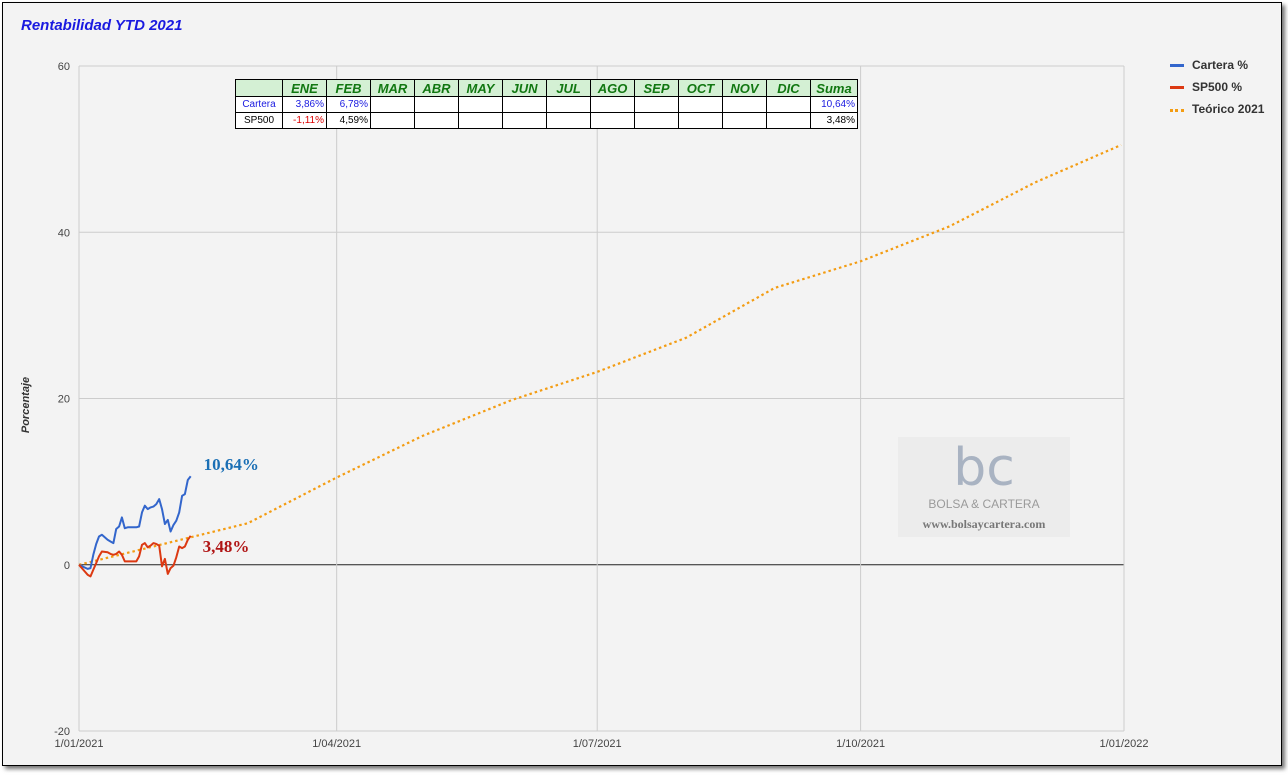 This screenshot has width=1288, height=775. What do you see at coordinates (348, 104) in the screenshot?
I see `table-cell: 6,78%` at bounding box center [348, 104].